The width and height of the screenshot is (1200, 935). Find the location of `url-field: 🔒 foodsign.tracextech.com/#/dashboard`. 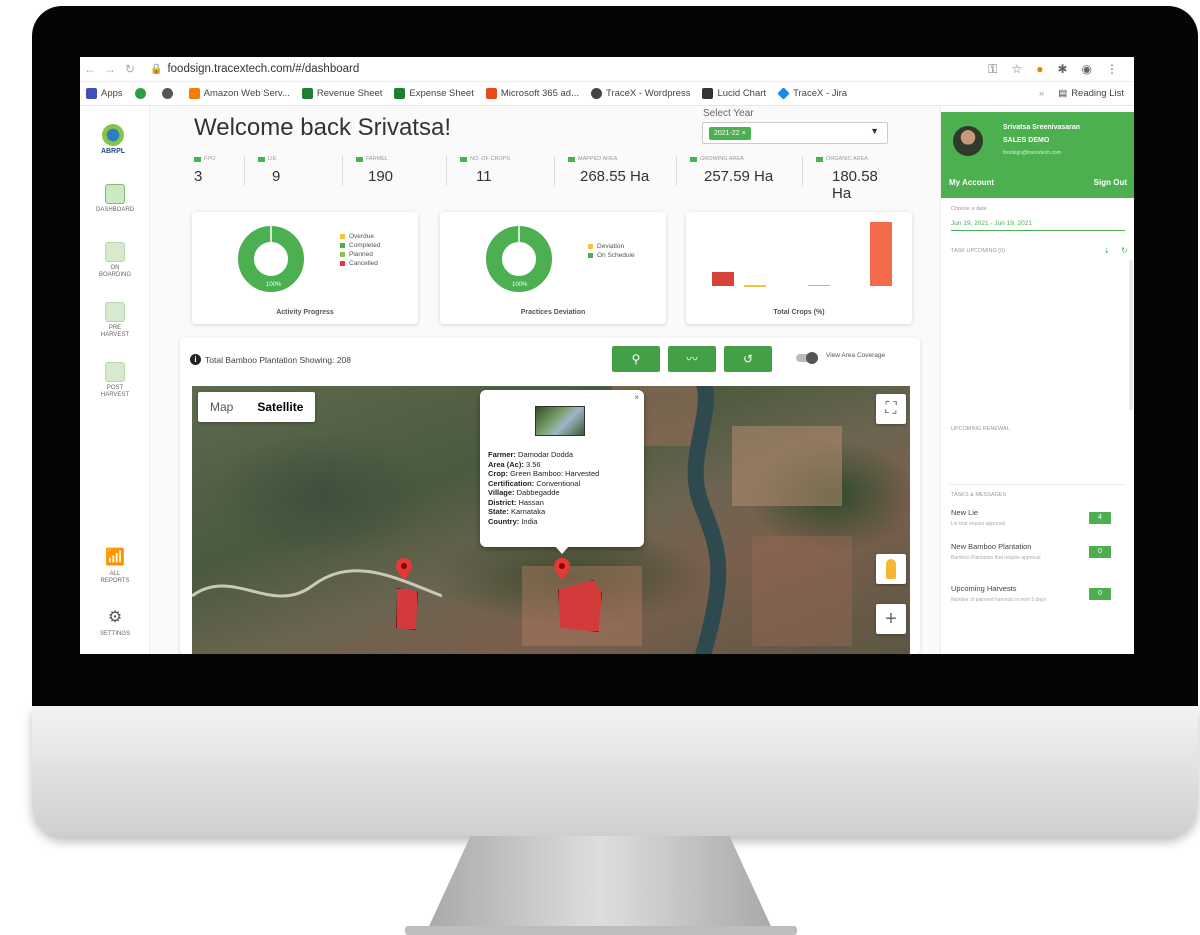

url-field: 🔒 foodsign.tracextech.com/#/dashboard is located at coordinates (254, 69).